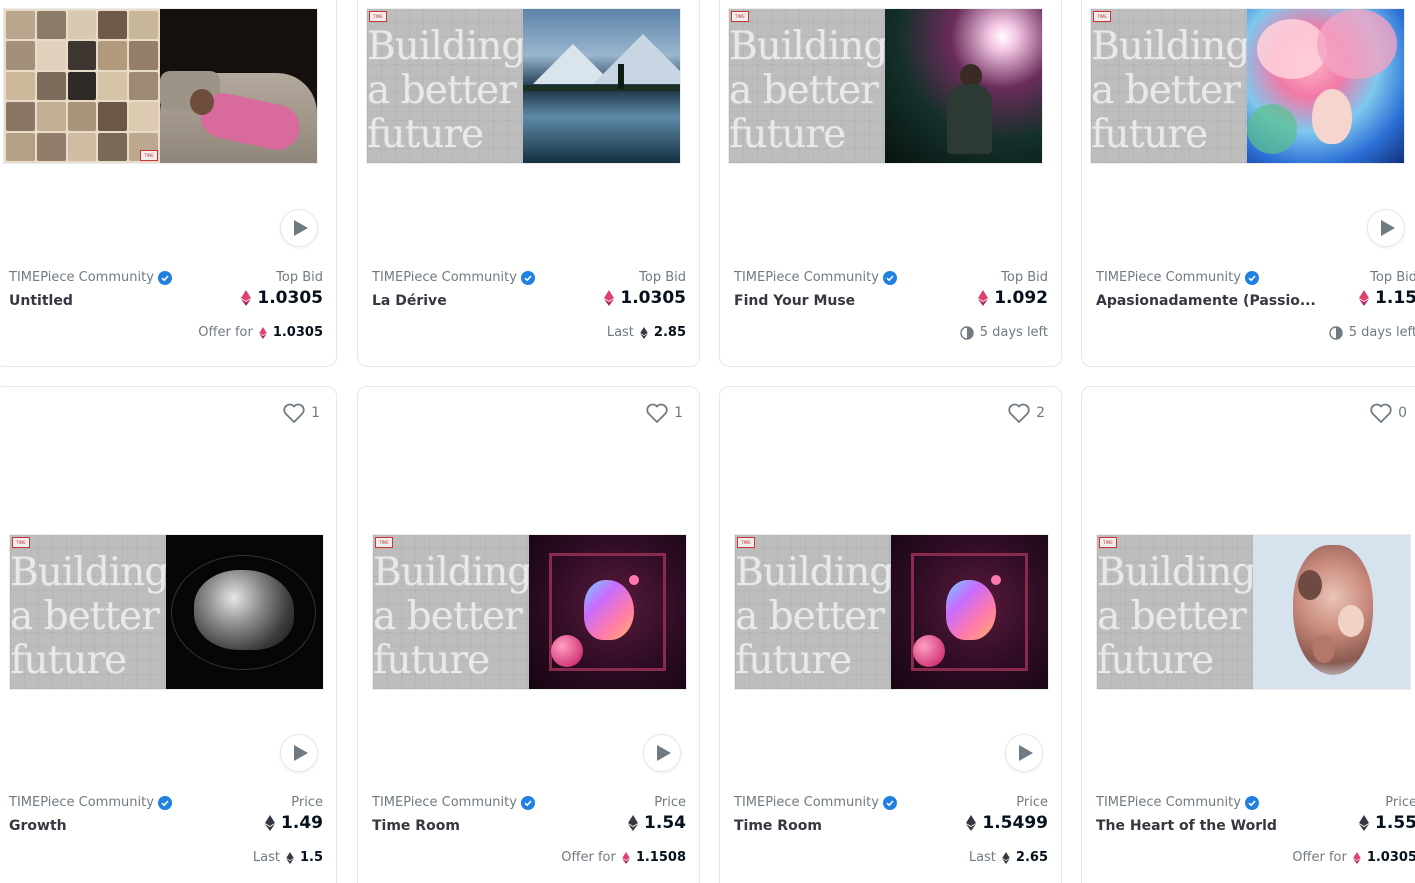 The height and width of the screenshot is (883, 1415). What do you see at coordinates (1388, 413) in the screenshot?
I see `favorite-button: 0` at bounding box center [1388, 413].